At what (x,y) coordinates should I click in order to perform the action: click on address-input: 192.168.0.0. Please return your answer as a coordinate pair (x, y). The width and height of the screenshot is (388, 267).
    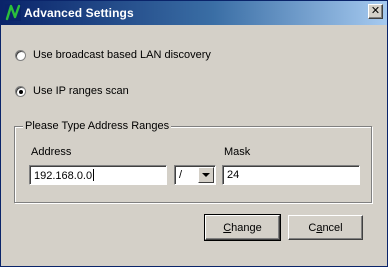
    Looking at the image, I should click on (98, 175).